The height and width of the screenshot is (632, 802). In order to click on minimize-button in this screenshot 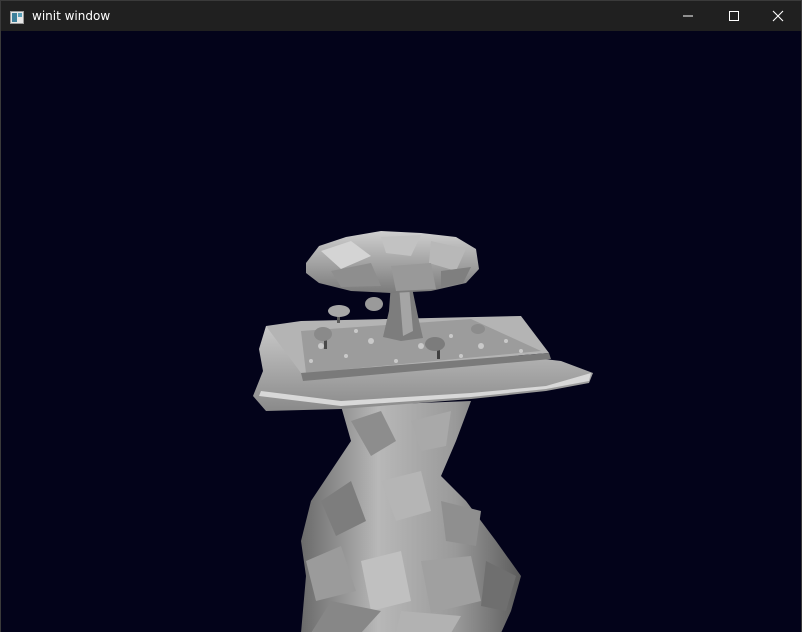, I will do `click(688, 16)`.